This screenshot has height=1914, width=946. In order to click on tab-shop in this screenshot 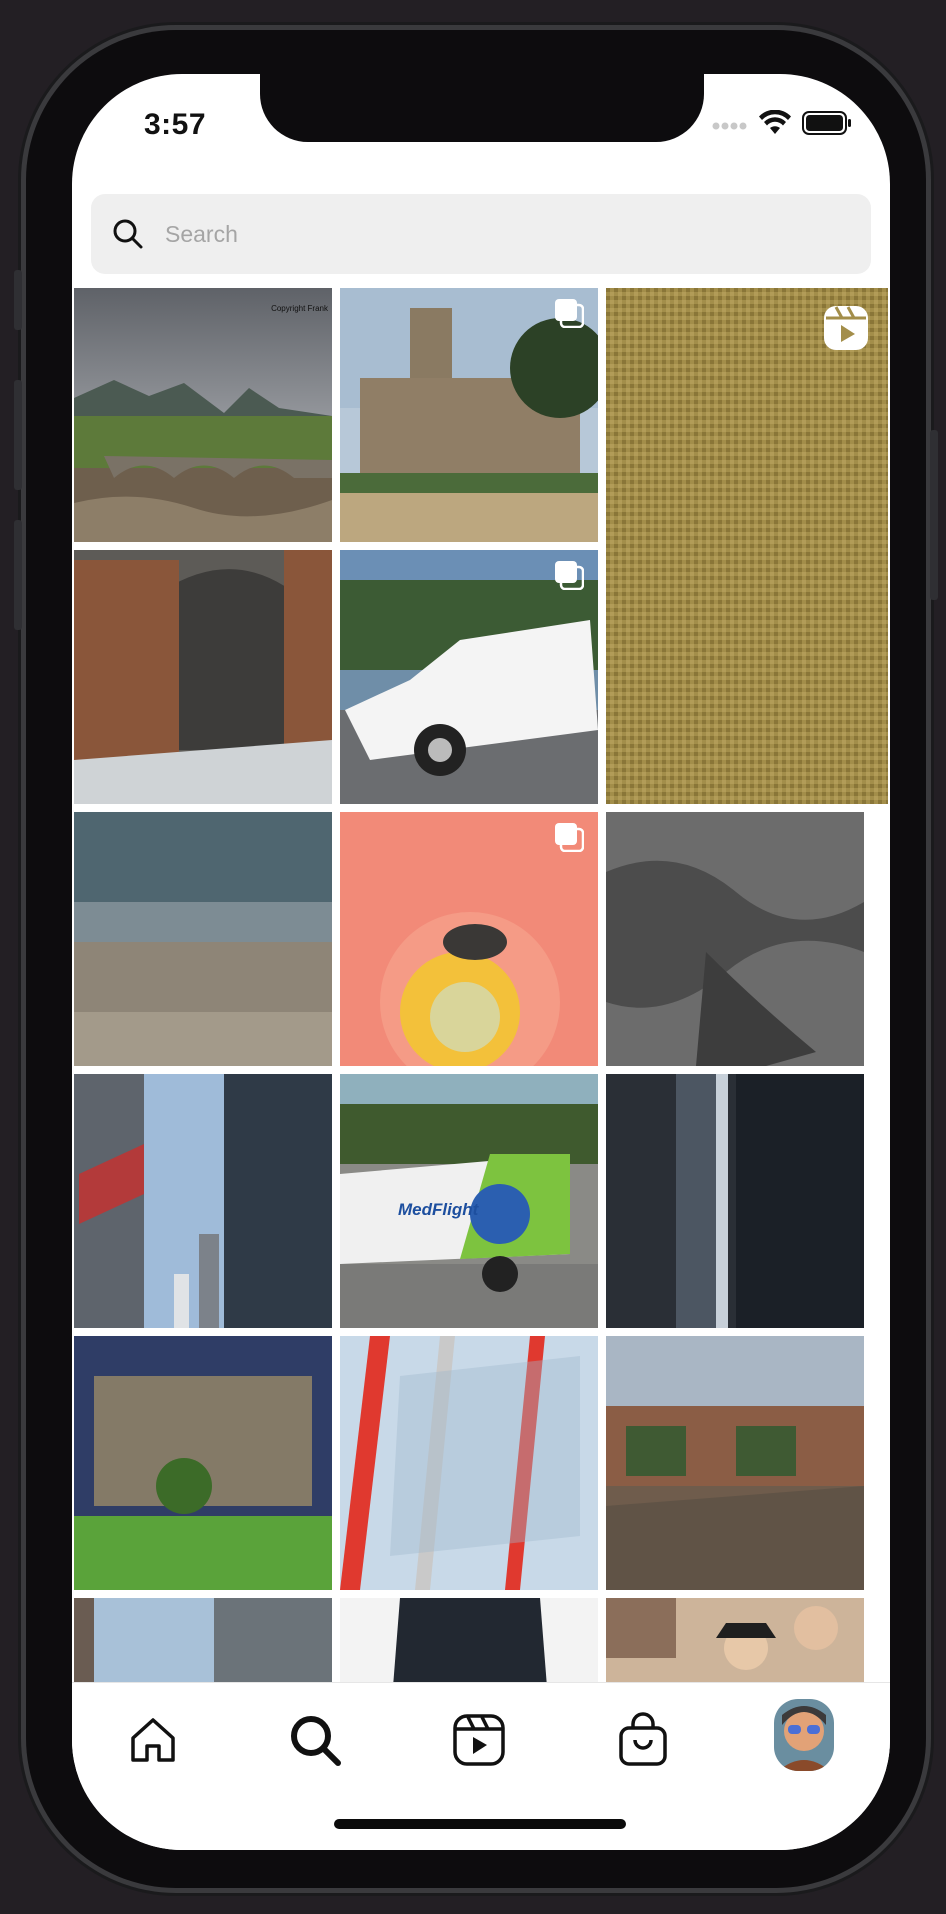, I will do `click(643, 1740)`.